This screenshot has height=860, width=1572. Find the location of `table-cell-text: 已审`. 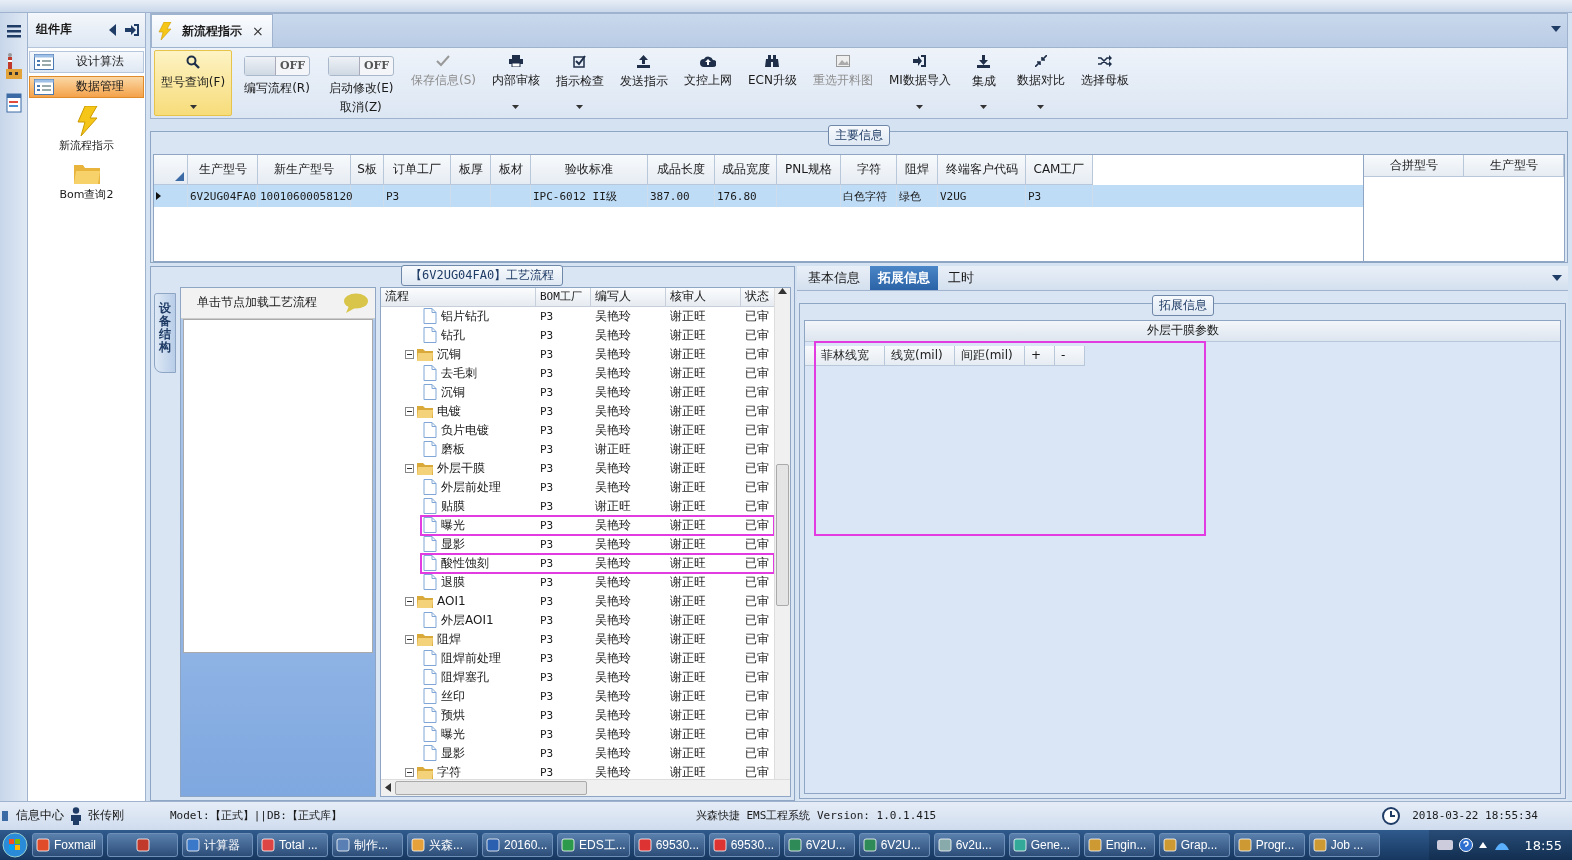

table-cell-text: 已审 is located at coordinates (757, 392).